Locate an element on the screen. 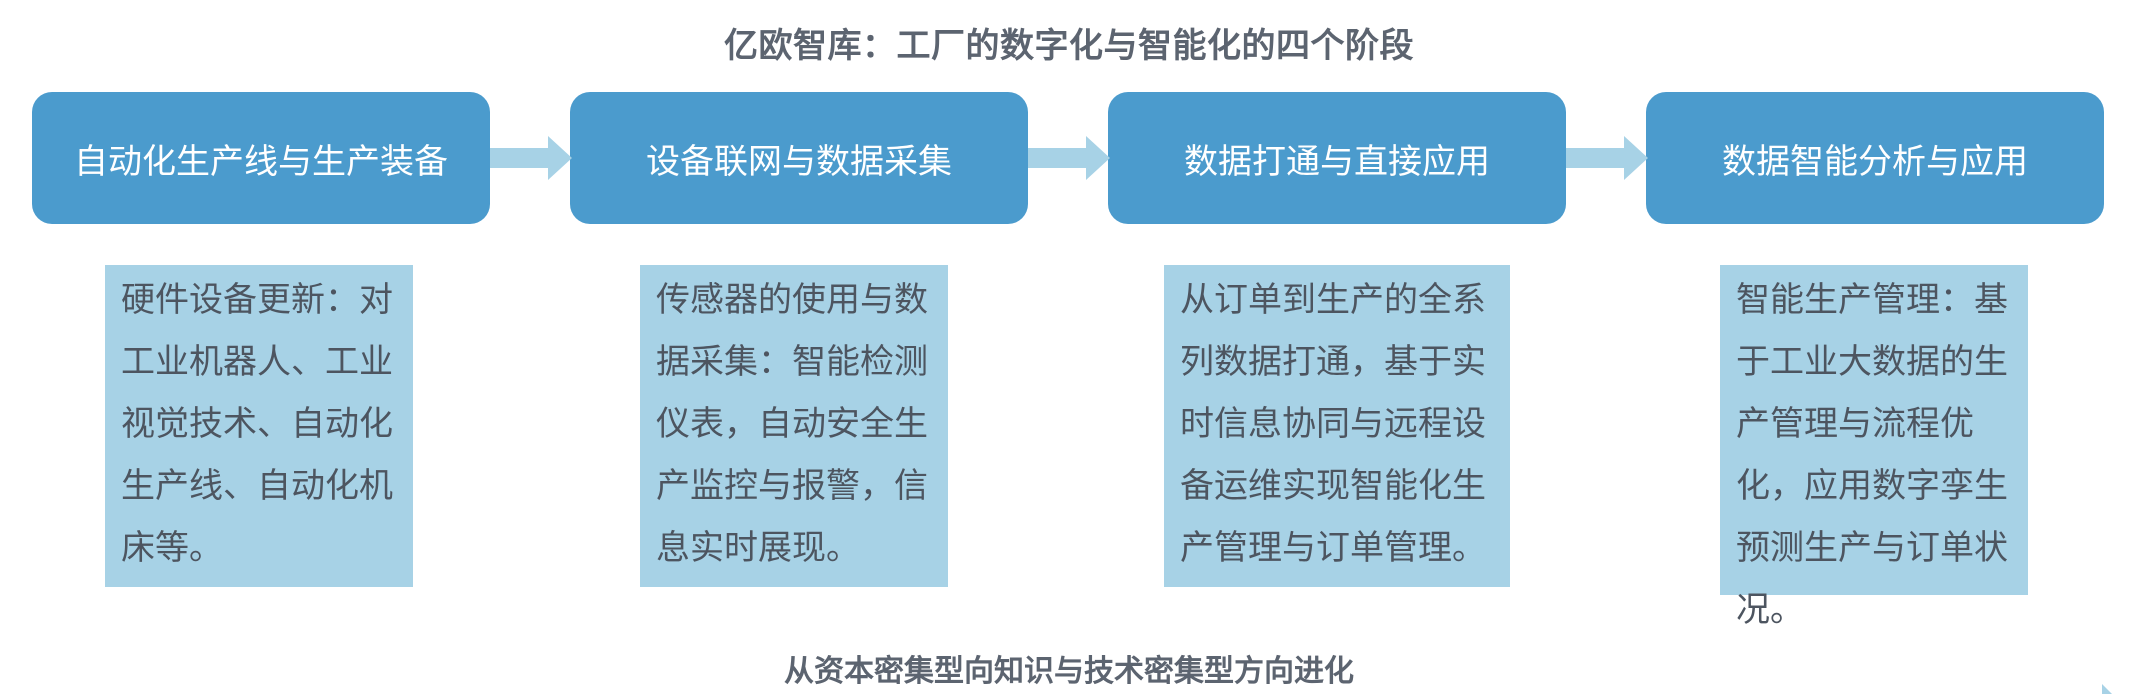 This screenshot has height=694, width=2138. stage-1-description: 硬件设备更新：对工业机器人、工业视觉技术、自动化生产线、自动化机床等。 is located at coordinates (259, 426).